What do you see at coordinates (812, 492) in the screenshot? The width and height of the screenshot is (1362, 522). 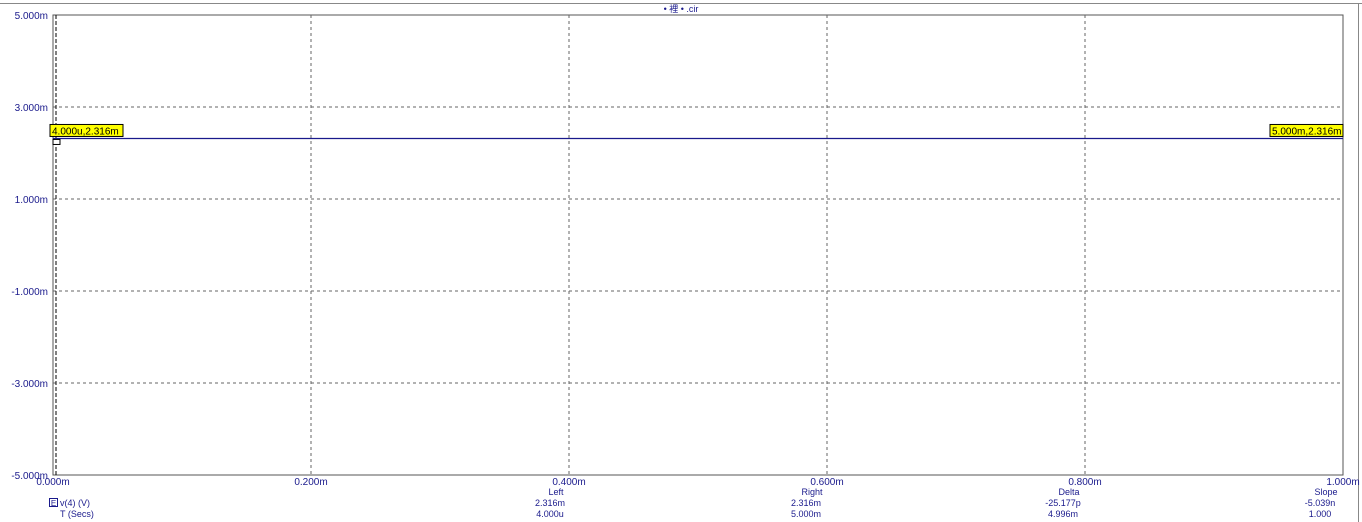 I see `readout-header-right: Right` at bounding box center [812, 492].